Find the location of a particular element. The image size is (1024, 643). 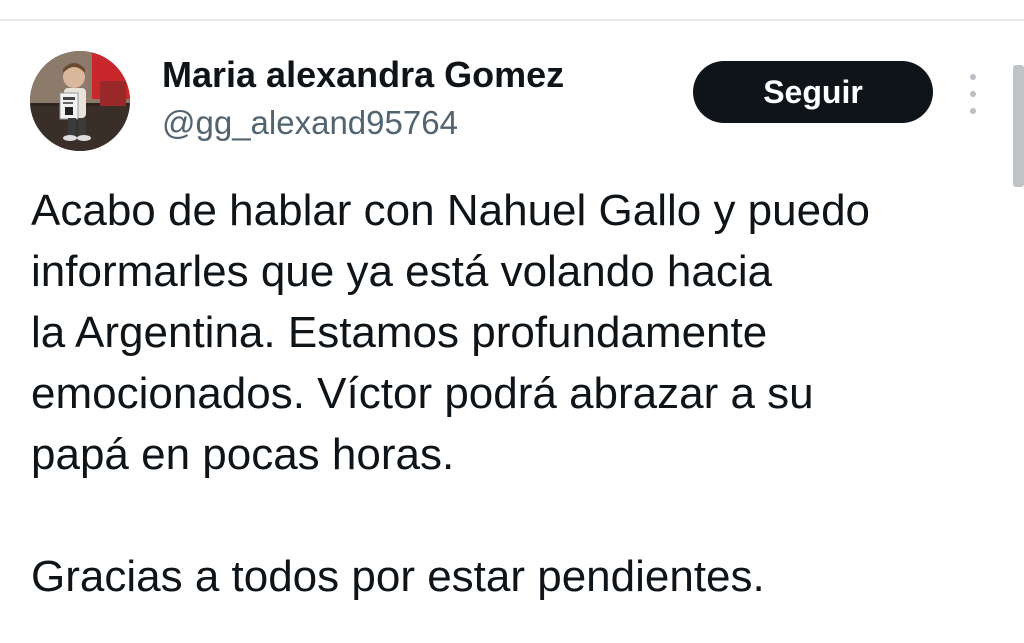

tweet-line: Acabo de hablar con Nahuel Gallo y puedo is located at coordinates (451, 210).